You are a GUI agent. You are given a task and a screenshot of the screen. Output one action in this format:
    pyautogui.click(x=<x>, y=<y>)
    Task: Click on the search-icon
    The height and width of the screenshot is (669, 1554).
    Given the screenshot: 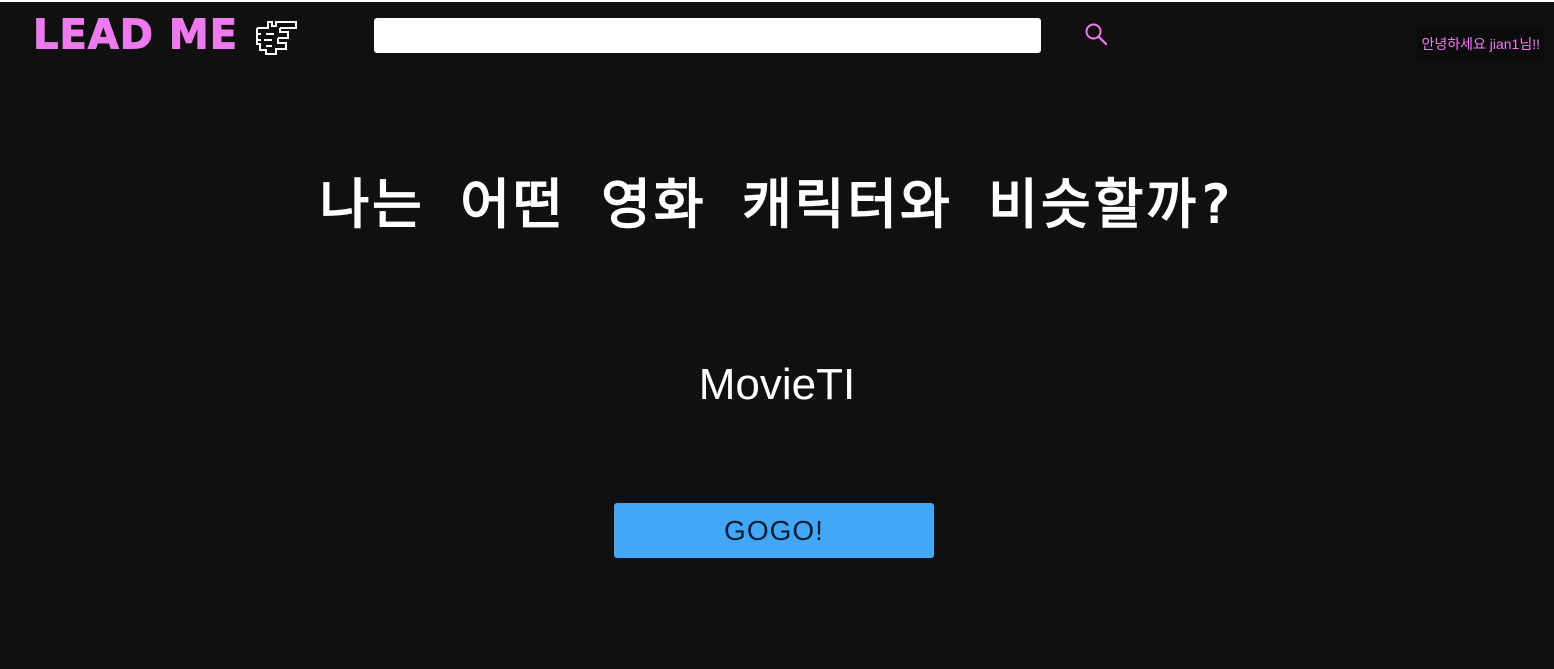 What is the action you would take?
    pyautogui.click(x=1096, y=34)
    